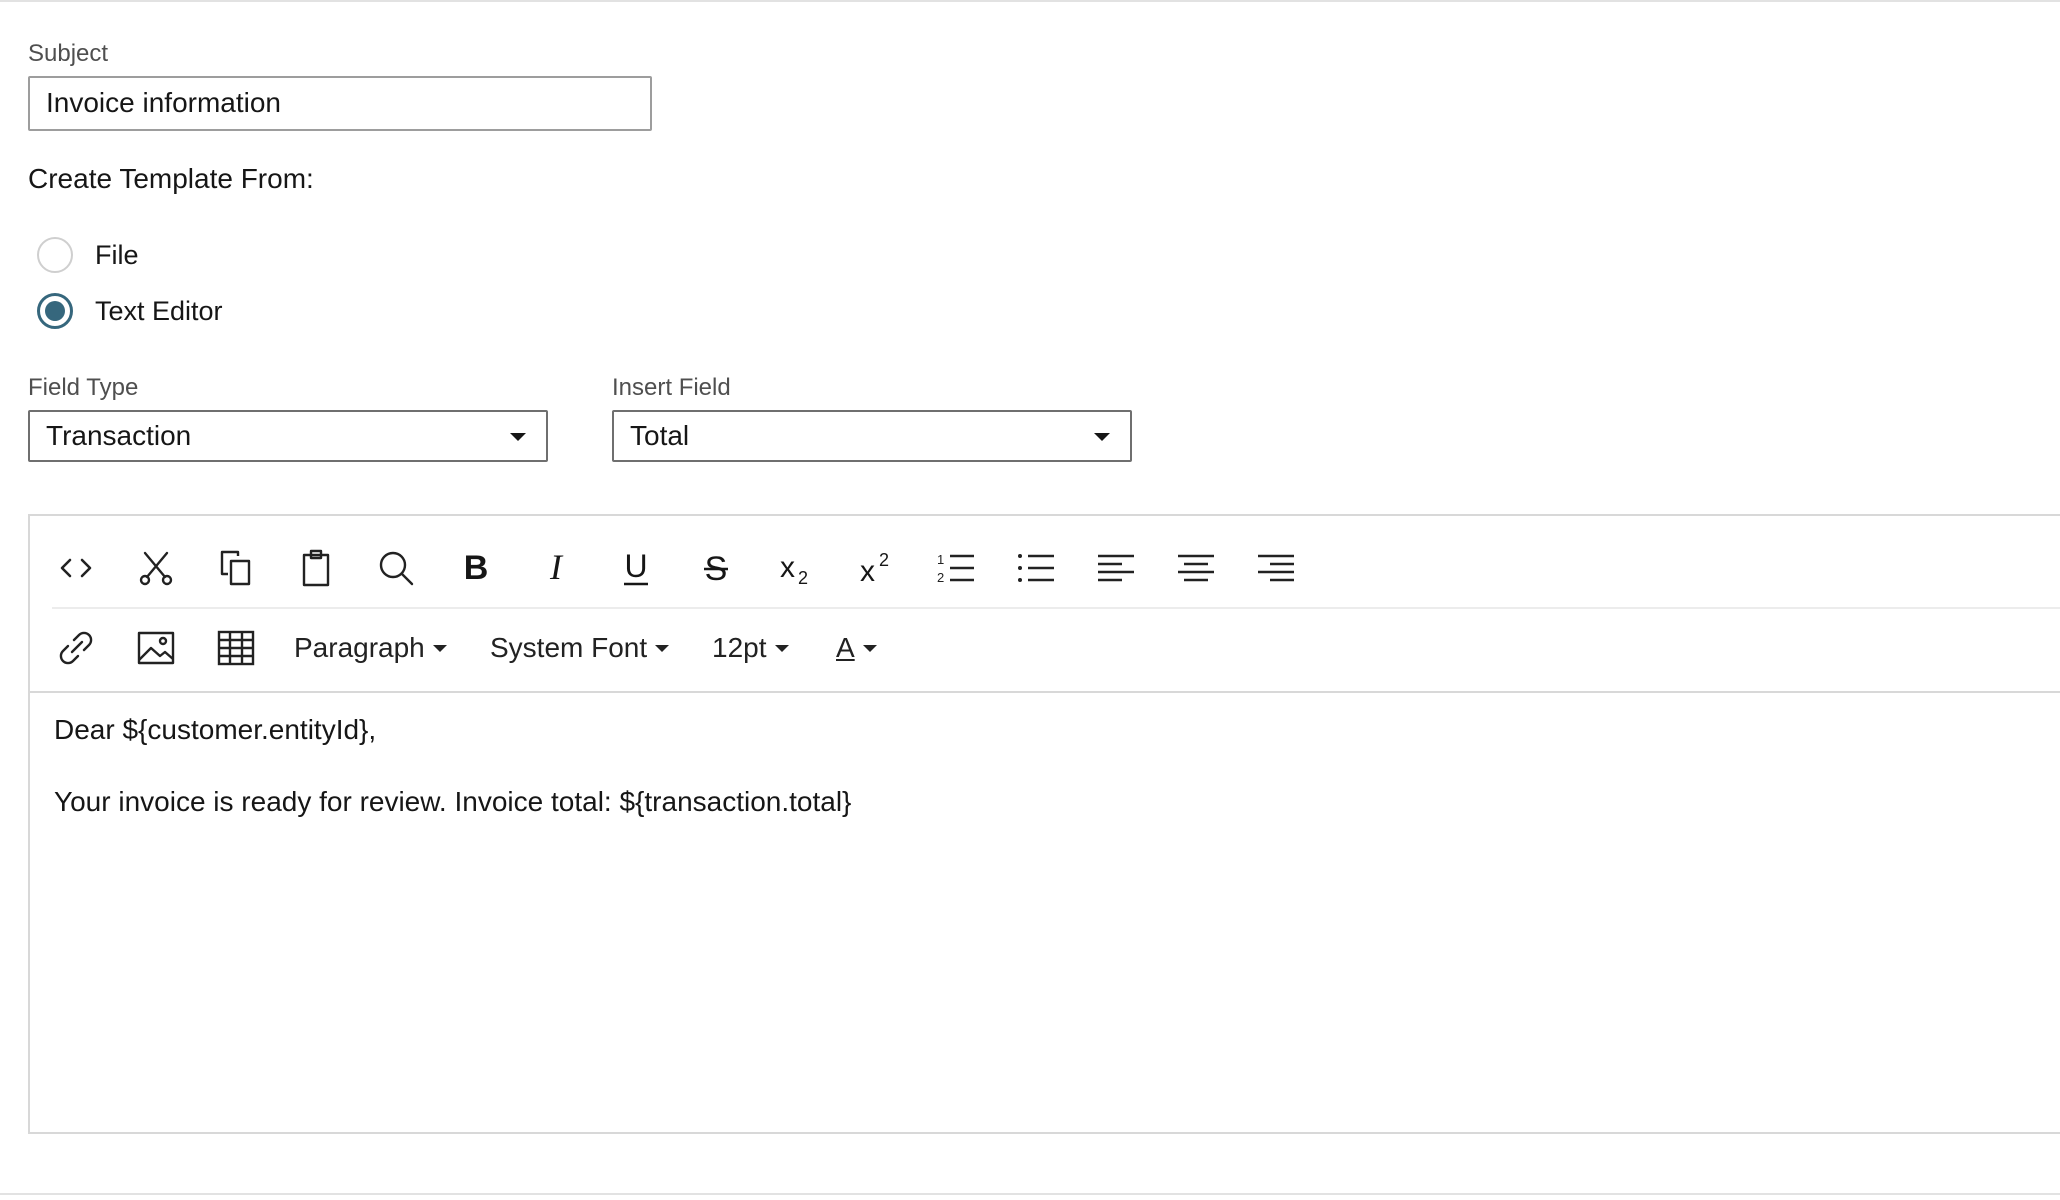 This screenshot has height=1200, width=2060. What do you see at coordinates (236, 568) in the screenshot?
I see `copy-icon` at bounding box center [236, 568].